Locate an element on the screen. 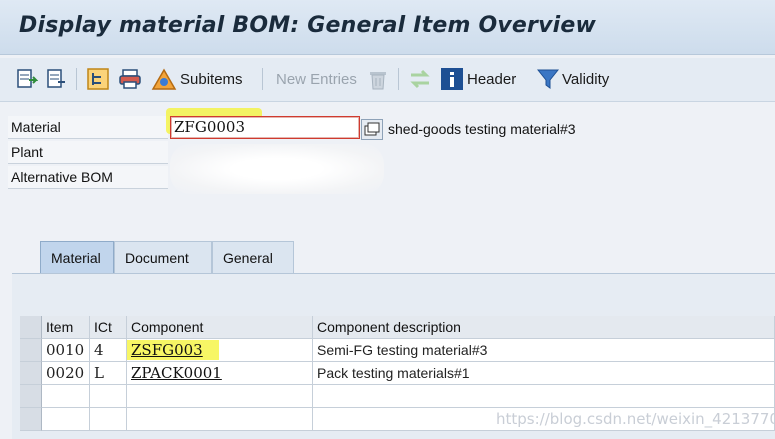 The height and width of the screenshot is (439, 775). col-header-item: Item is located at coordinates (66, 327).